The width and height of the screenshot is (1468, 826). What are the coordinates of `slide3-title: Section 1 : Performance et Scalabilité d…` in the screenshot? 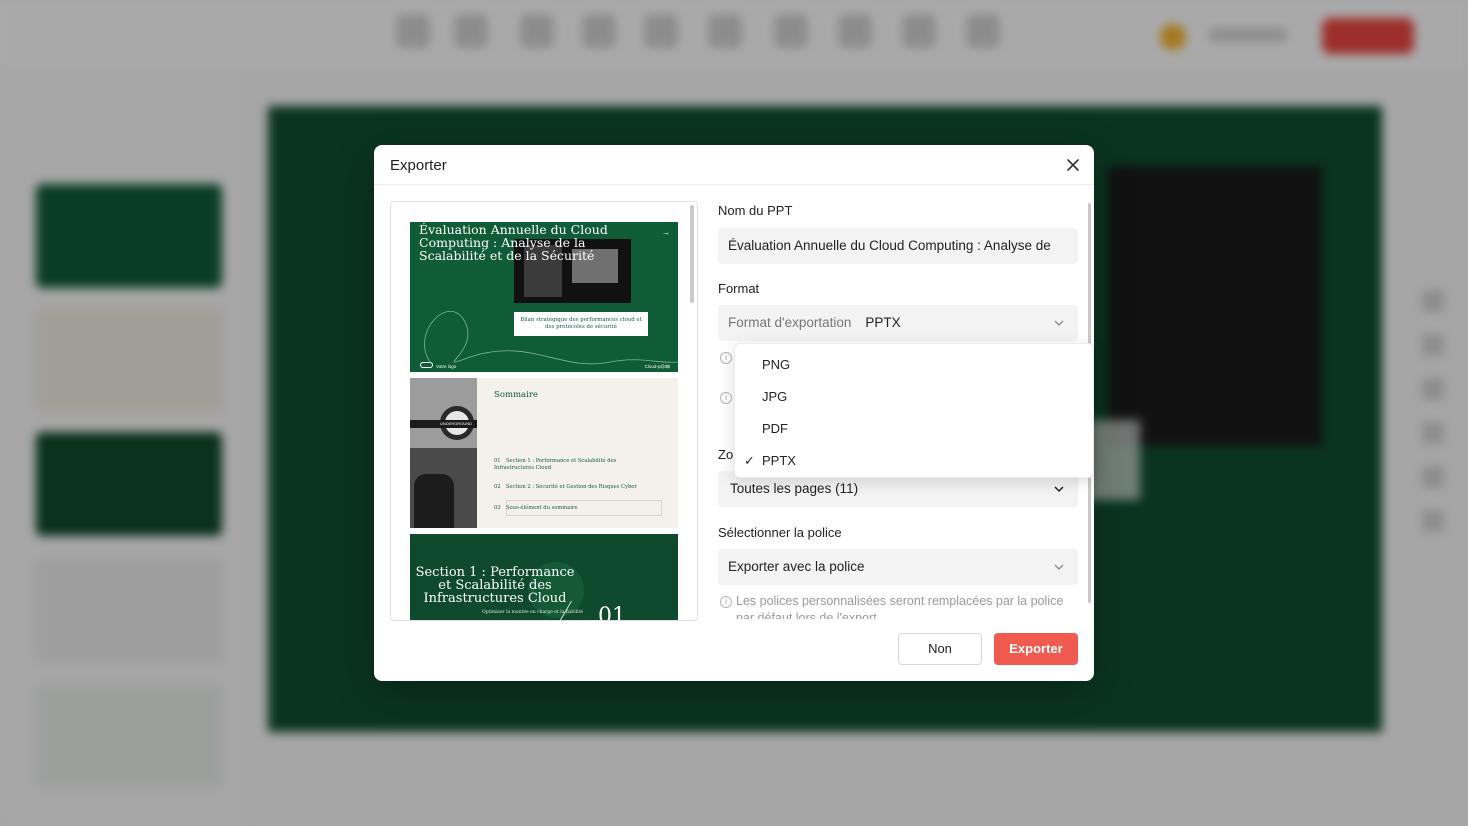 It's located at (495, 585).